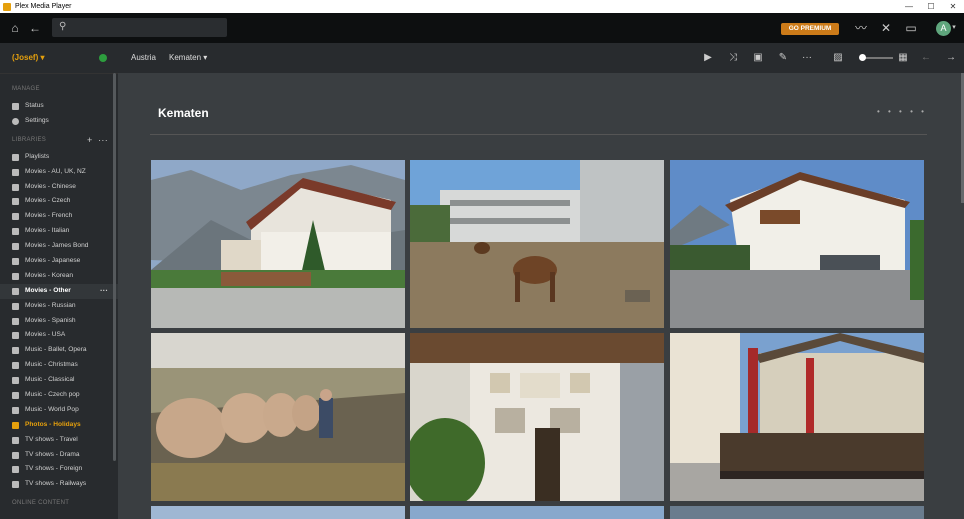  Describe the element at coordinates (28, 57) in the screenshot. I see `user-switcher: (Josef) ▾` at that location.